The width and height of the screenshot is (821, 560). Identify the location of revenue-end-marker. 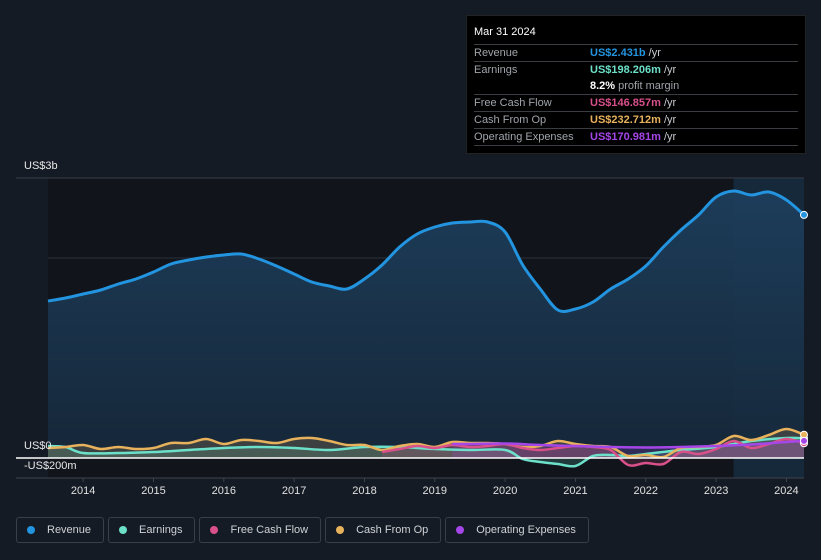
(804, 214).